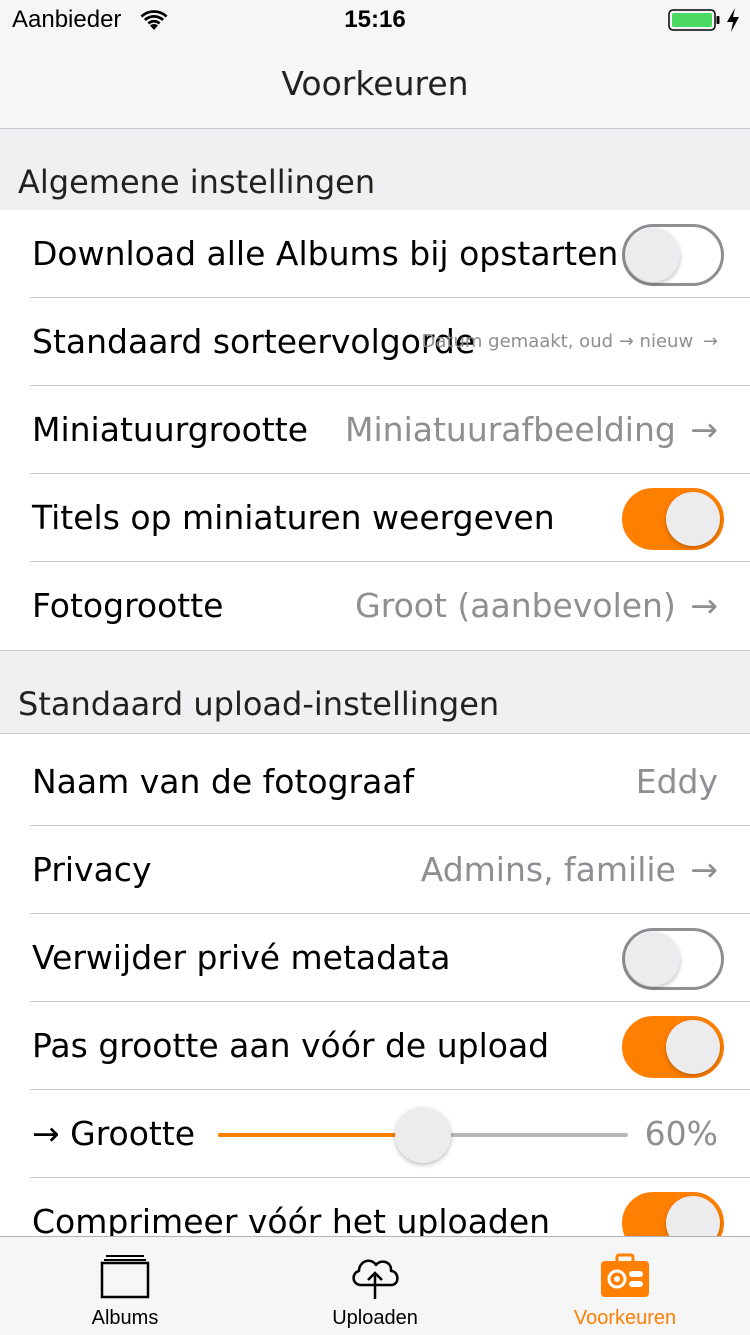 Image resolution: width=750 pixels, height=1335 pixels. What do you see at coordinates (677, 782) in the screenshot?
I see `photographer-name-field: Eddy` at bounding box center [677, 782].